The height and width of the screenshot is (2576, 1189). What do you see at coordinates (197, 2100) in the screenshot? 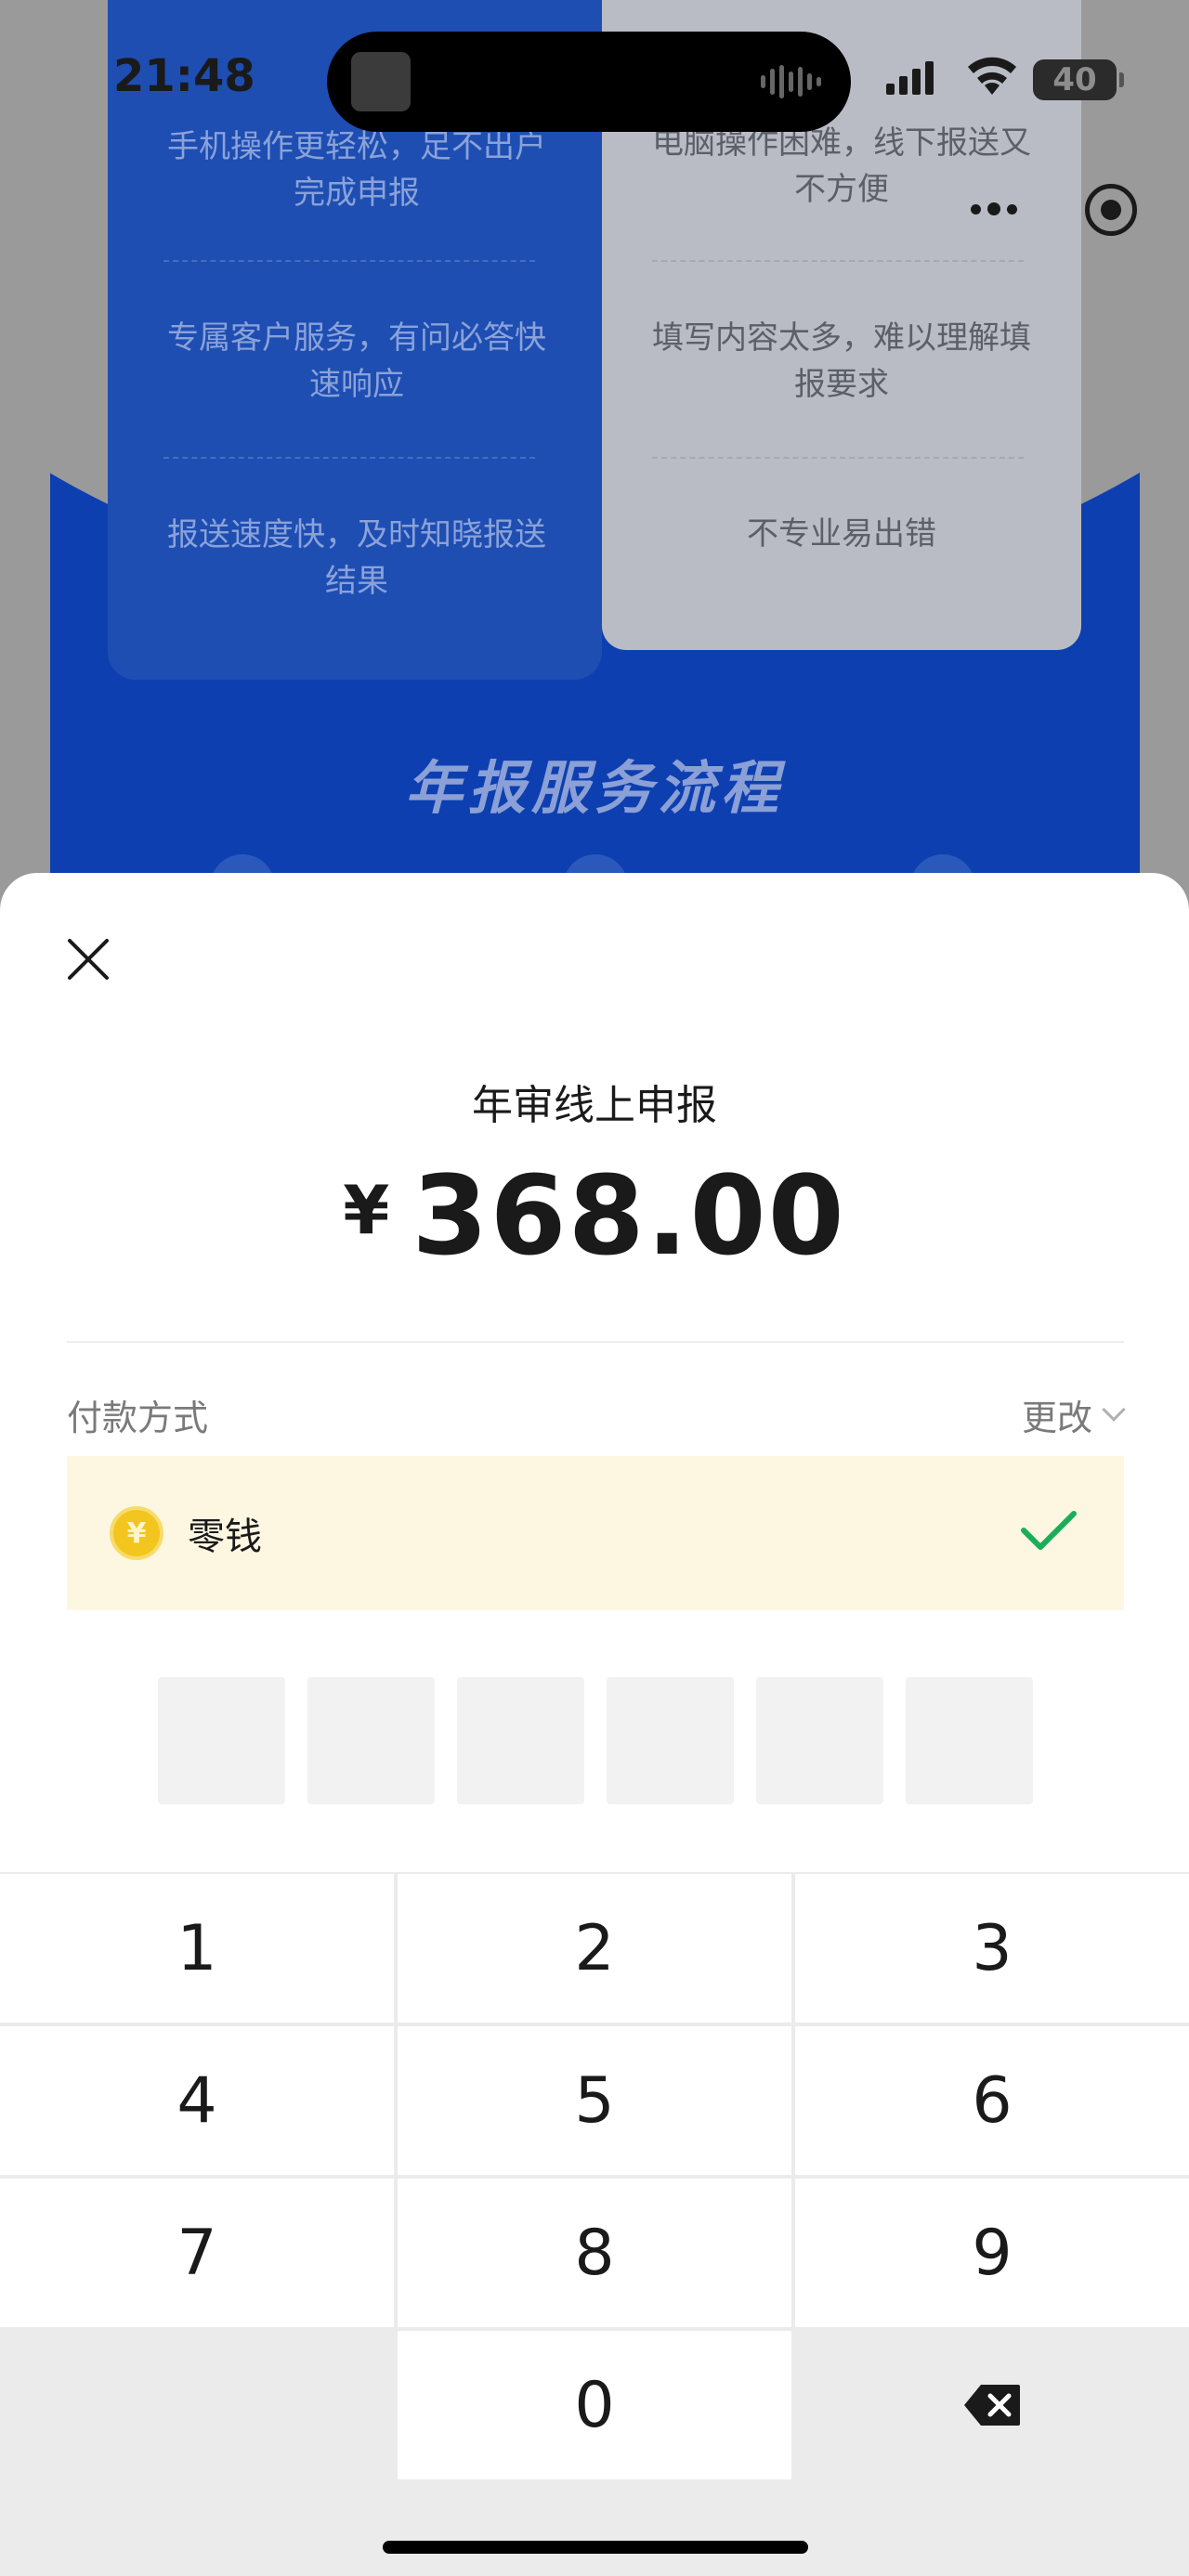
I see `key-4: 4` at bounding box center [197, 2100].